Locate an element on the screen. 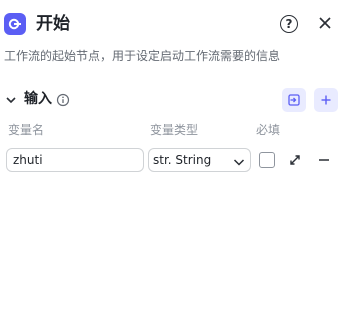  required-checkbox is located at coordinates (267, 160).